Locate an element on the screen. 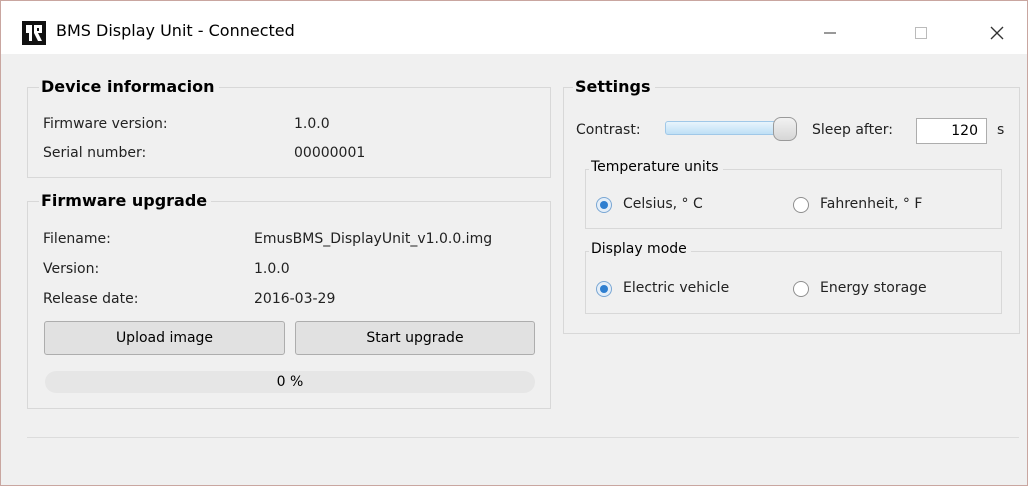 The image size is (1028, 486). upgrade-progress-bar: 0 % is located at coordinates (290, 382).